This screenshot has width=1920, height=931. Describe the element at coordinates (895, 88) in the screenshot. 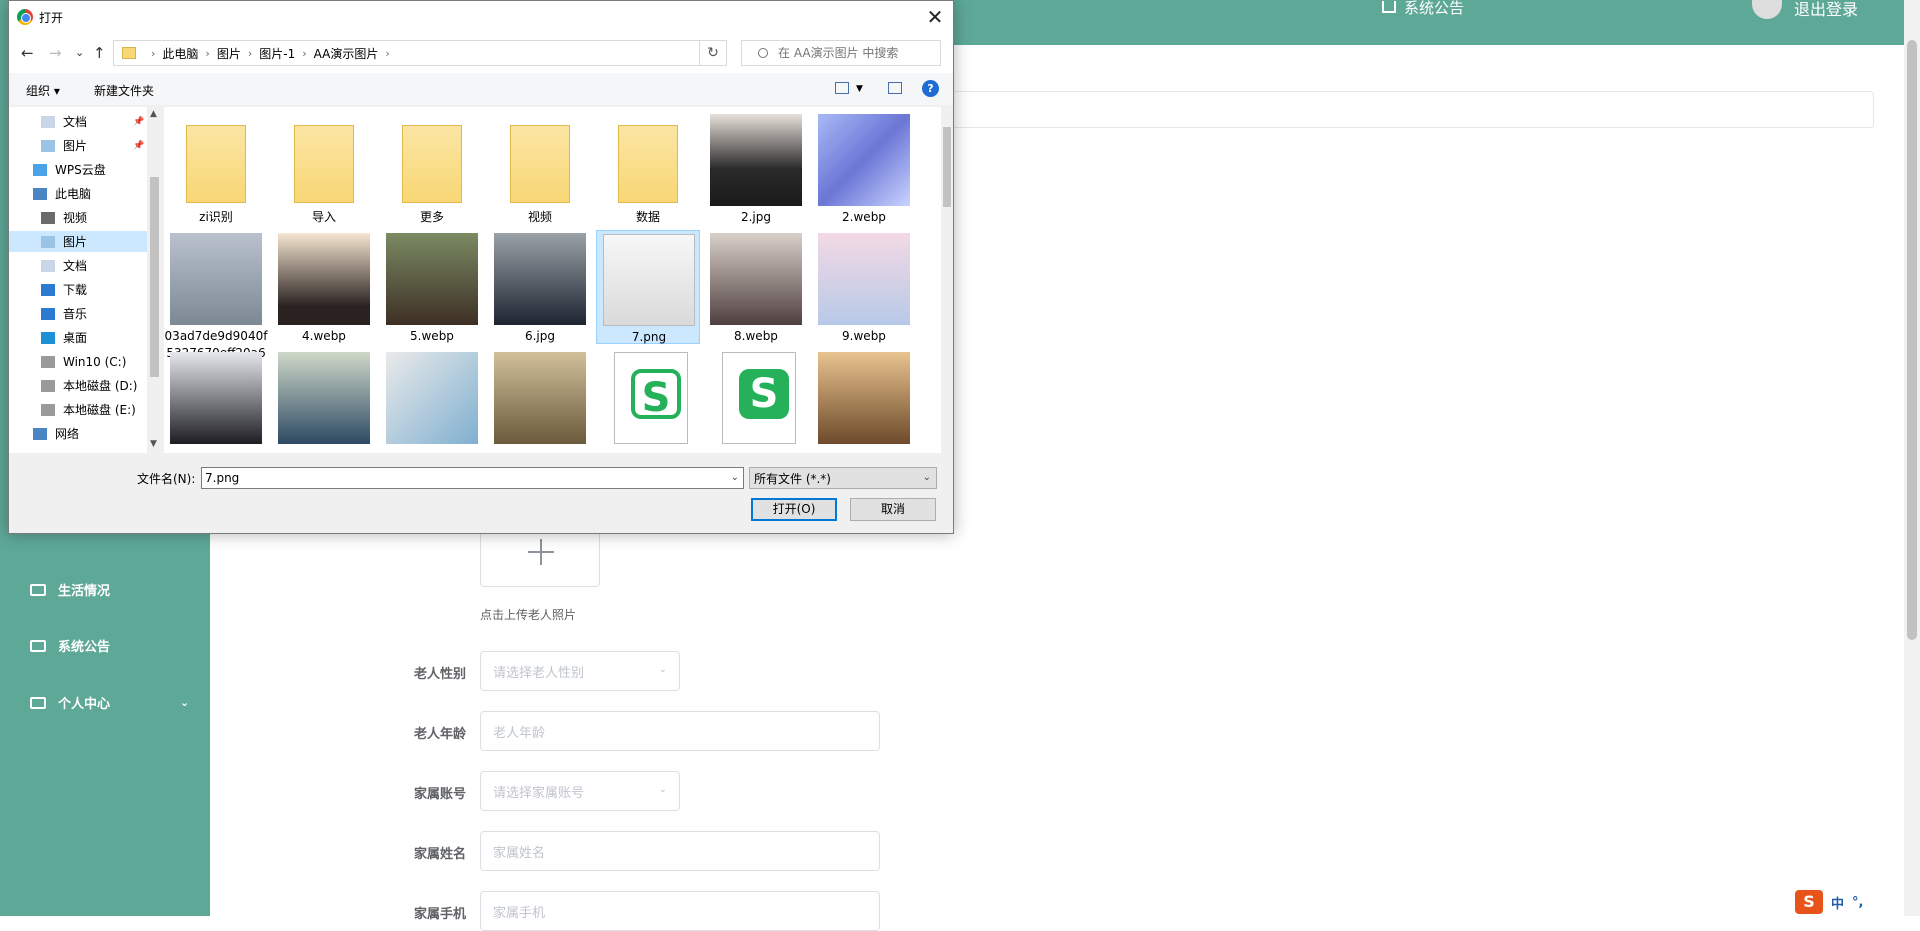

I see `preview-pane-icon` at that location.